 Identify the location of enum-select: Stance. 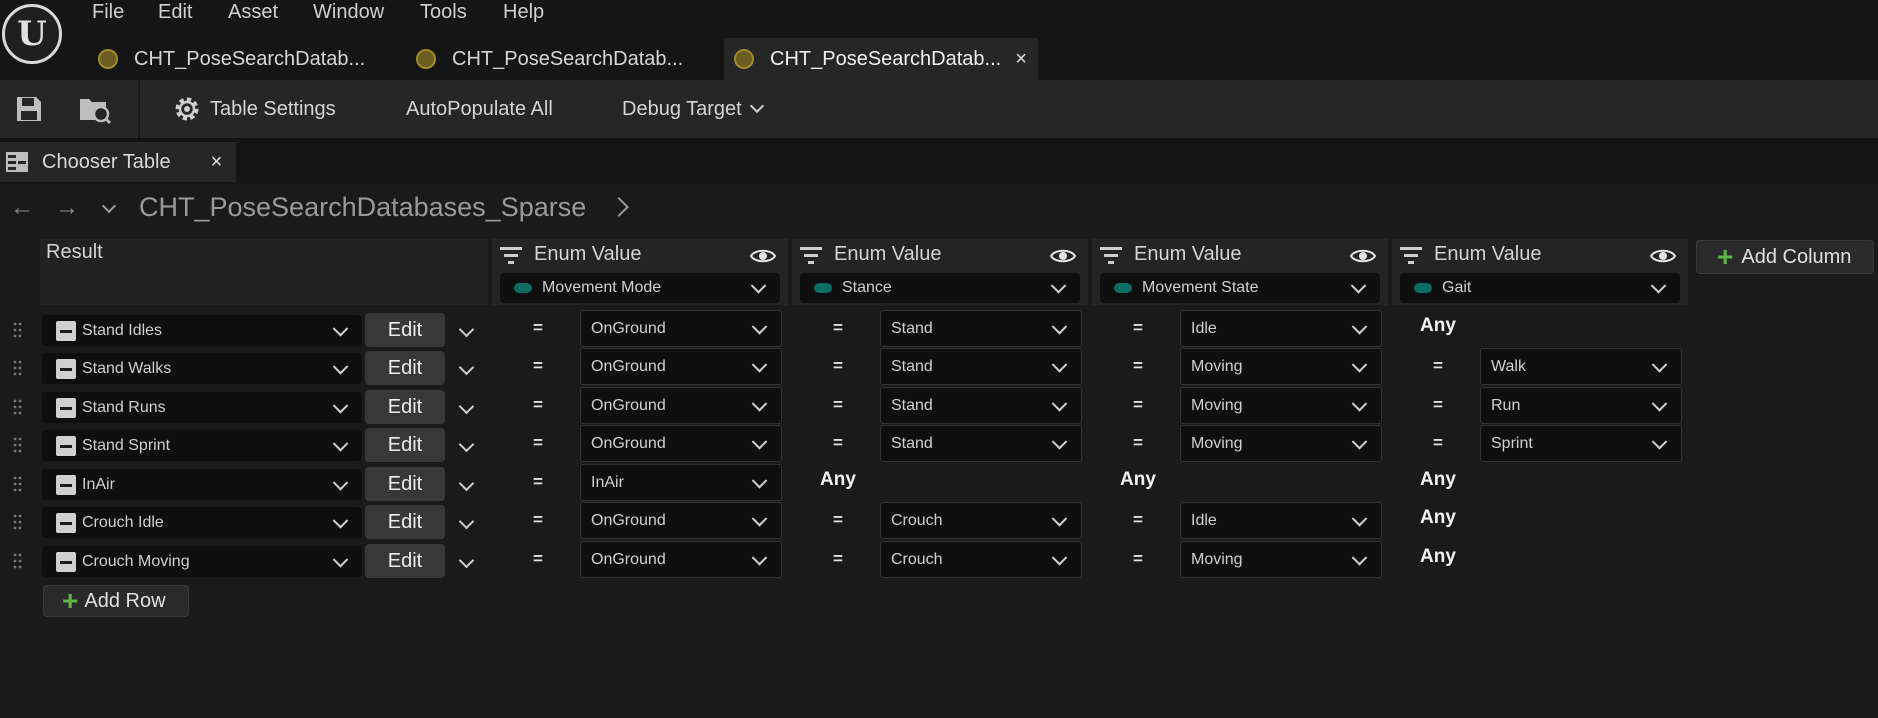
(940, 288).